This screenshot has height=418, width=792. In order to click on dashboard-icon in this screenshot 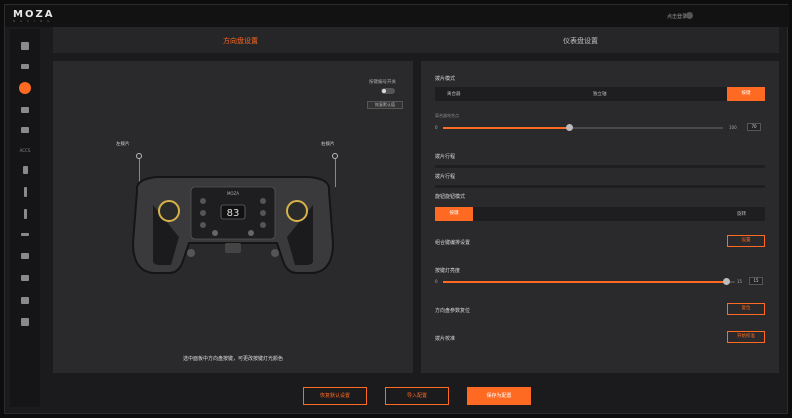, I will do `click(25, 130)`.